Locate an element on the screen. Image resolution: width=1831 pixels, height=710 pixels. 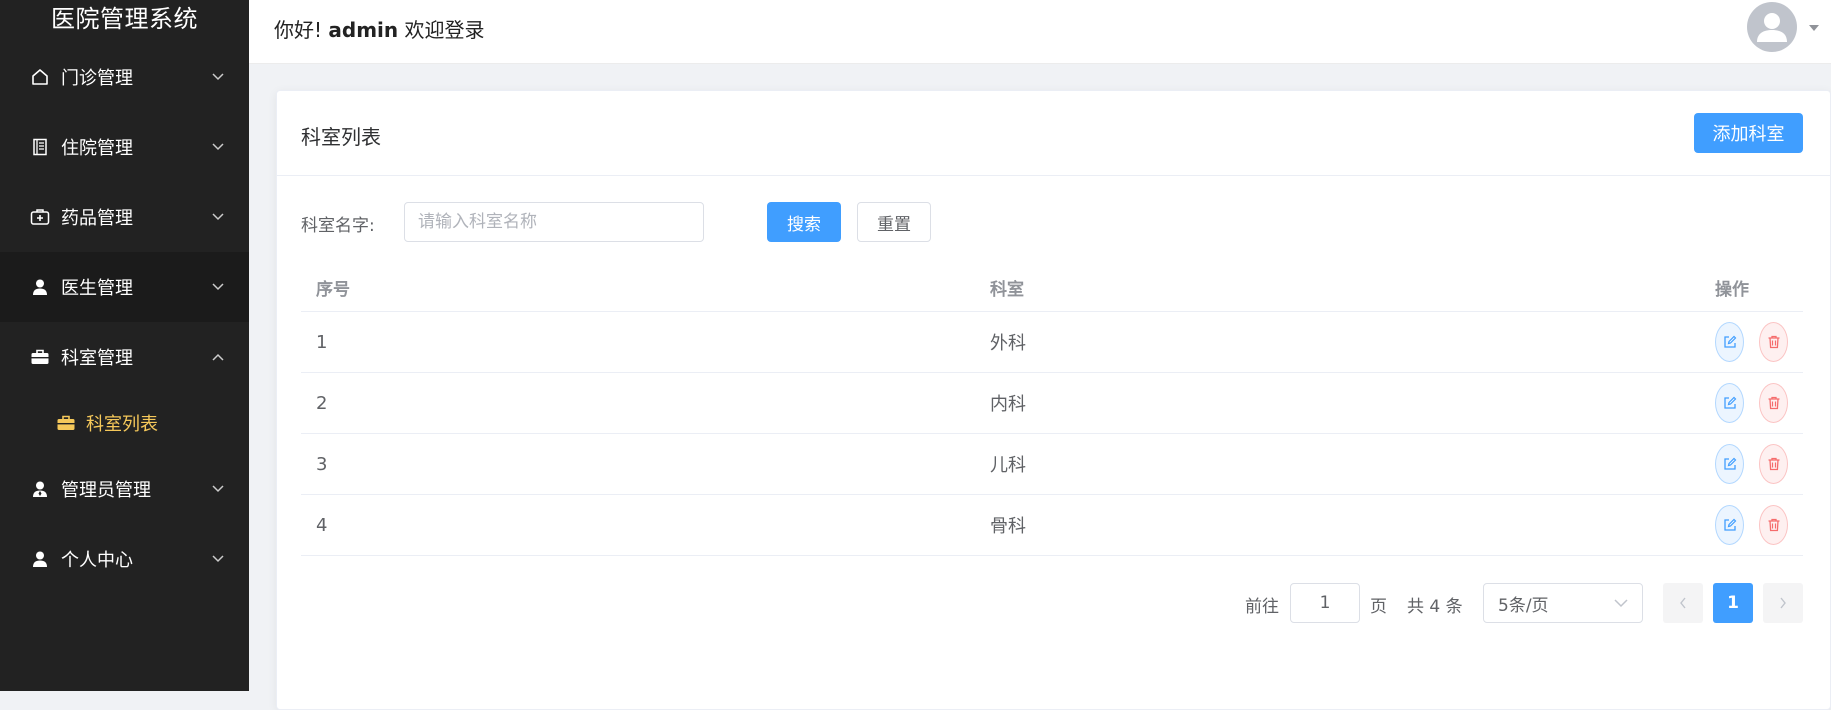
sidebar-item-inpatient: 住院管理 is located at coordinates (124, 147).